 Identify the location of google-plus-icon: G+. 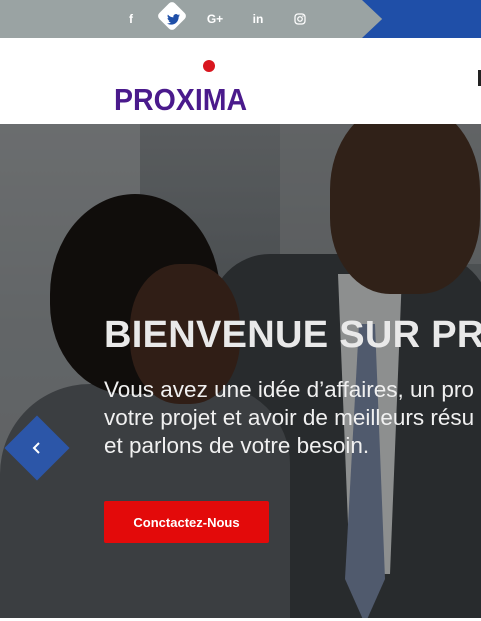
(215, 19).